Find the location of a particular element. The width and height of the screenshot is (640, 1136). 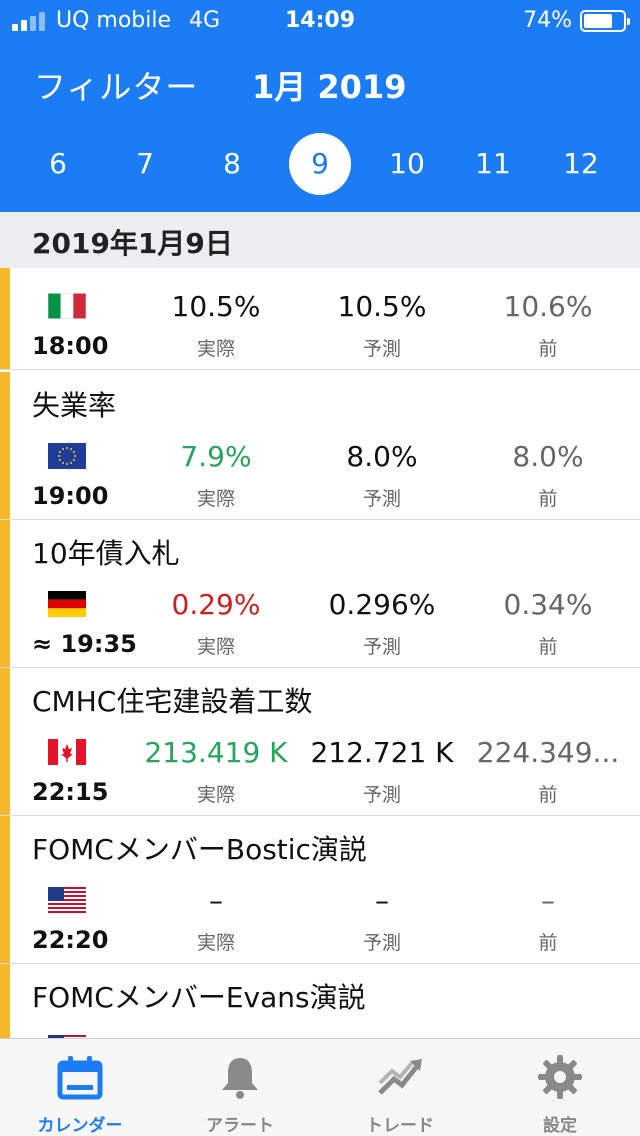

actual-value: 213.419 K is located at coordinates (216, 752).